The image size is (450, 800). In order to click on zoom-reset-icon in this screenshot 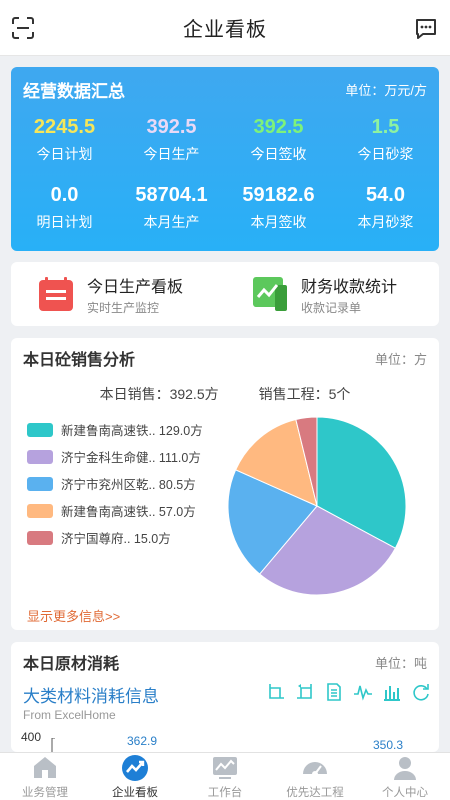, I will do `click(305, 692)`.